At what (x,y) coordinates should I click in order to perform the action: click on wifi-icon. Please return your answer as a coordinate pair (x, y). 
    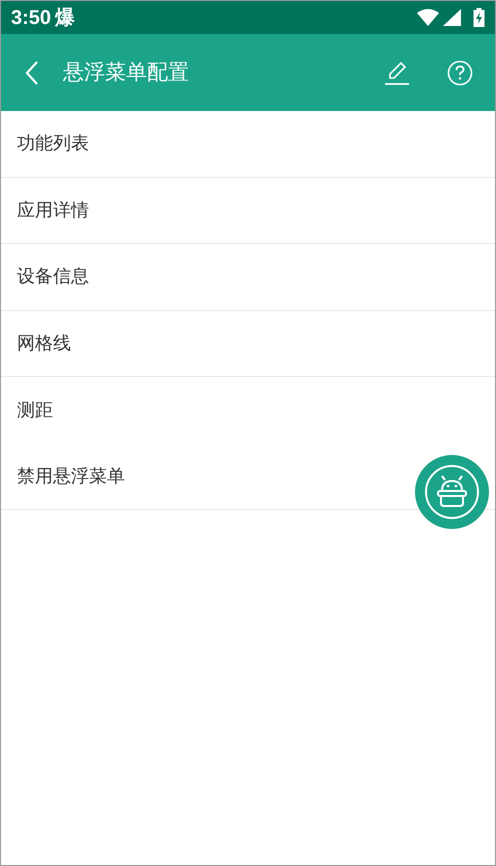
    Looking at the image, I should click on (428, 17).